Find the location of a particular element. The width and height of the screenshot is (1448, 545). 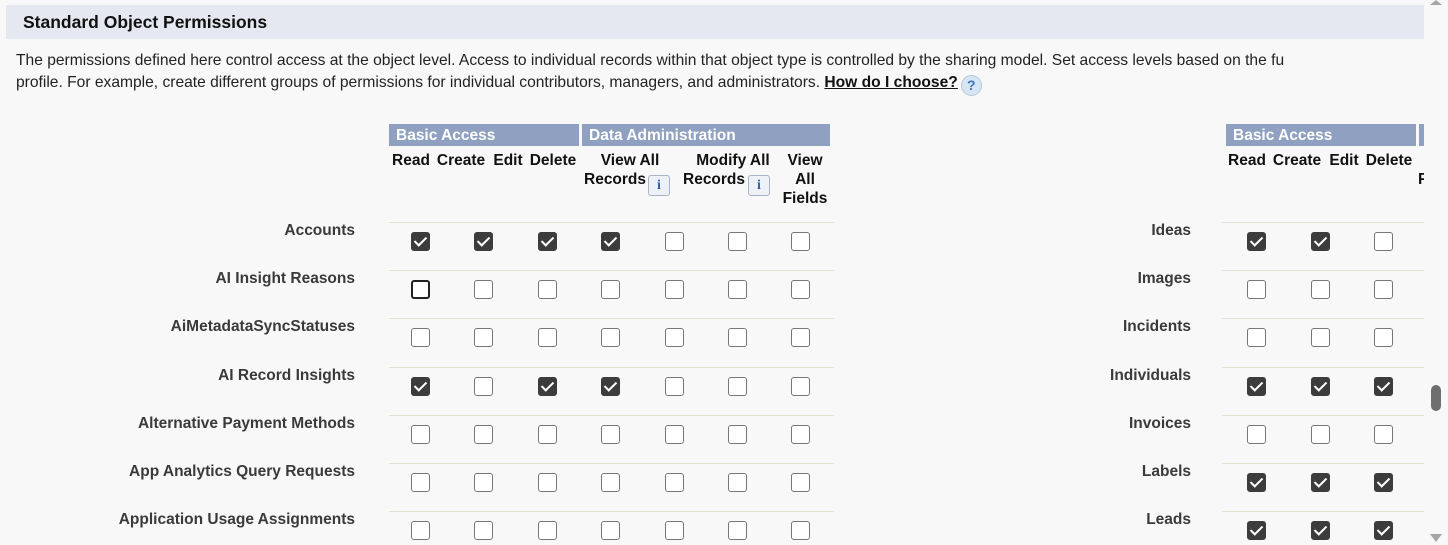

scroll-thumb is located at coordinates (1436, 398).